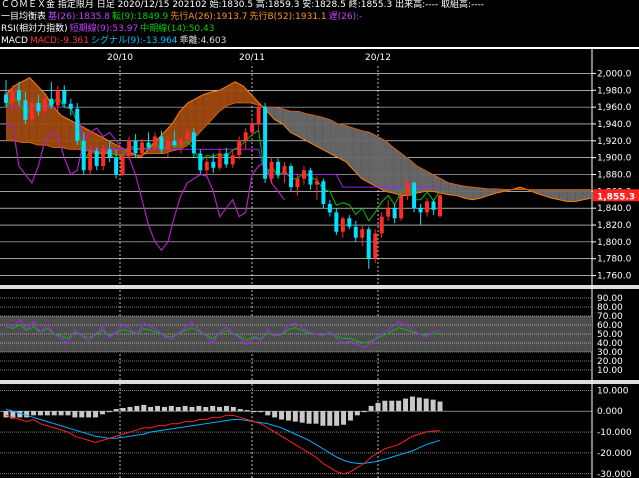 The image size is (639, 478). Describe the element at coordinates (319, 382) in the screenshot. I see `panel-separator-macd` at that location.